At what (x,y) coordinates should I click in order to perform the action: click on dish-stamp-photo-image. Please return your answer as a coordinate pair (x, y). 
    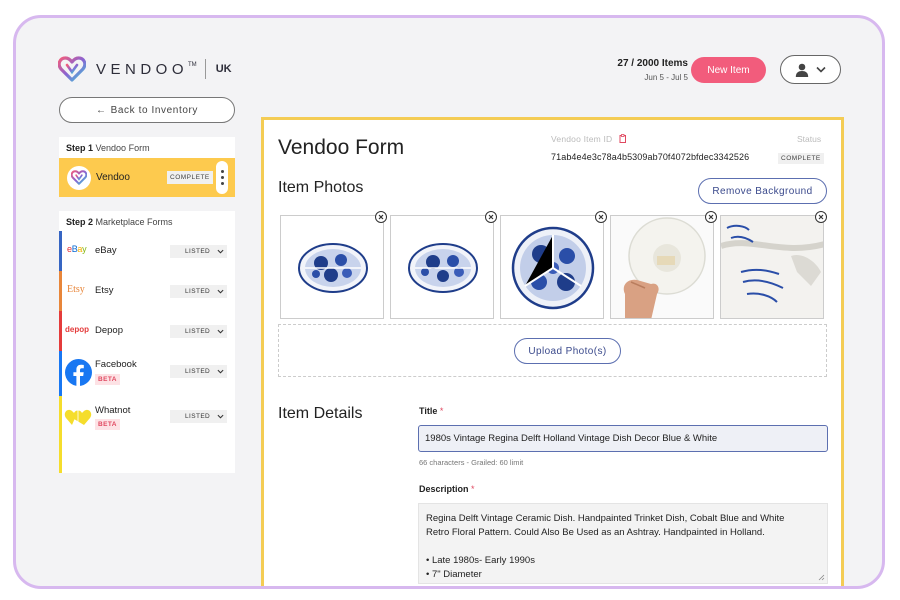
    Looking at the image, I should click on (772, 267).